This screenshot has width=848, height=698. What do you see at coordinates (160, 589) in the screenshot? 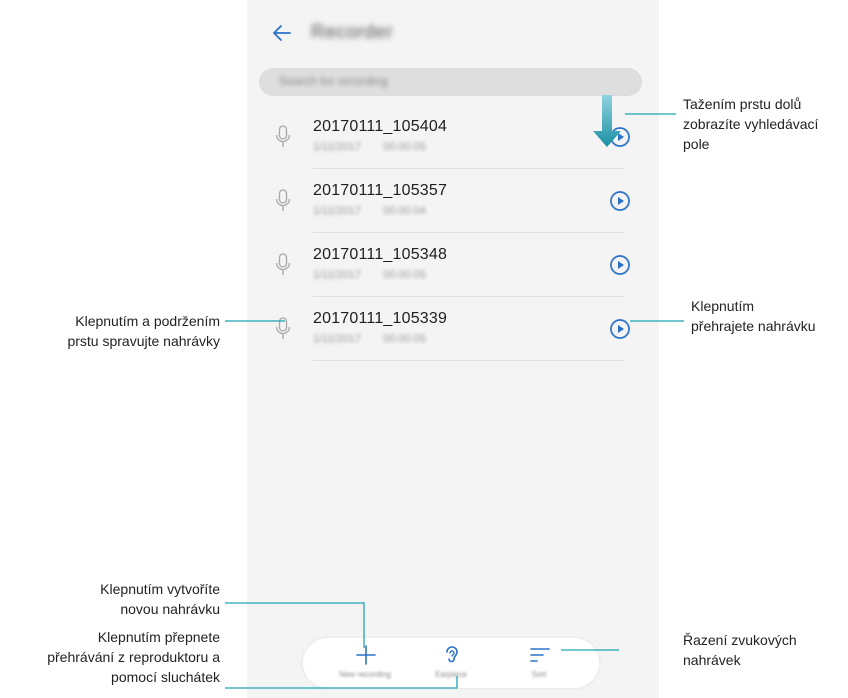
I see `callout-line: Klepnutím vytvoříte` at bounding box center [160, 589].